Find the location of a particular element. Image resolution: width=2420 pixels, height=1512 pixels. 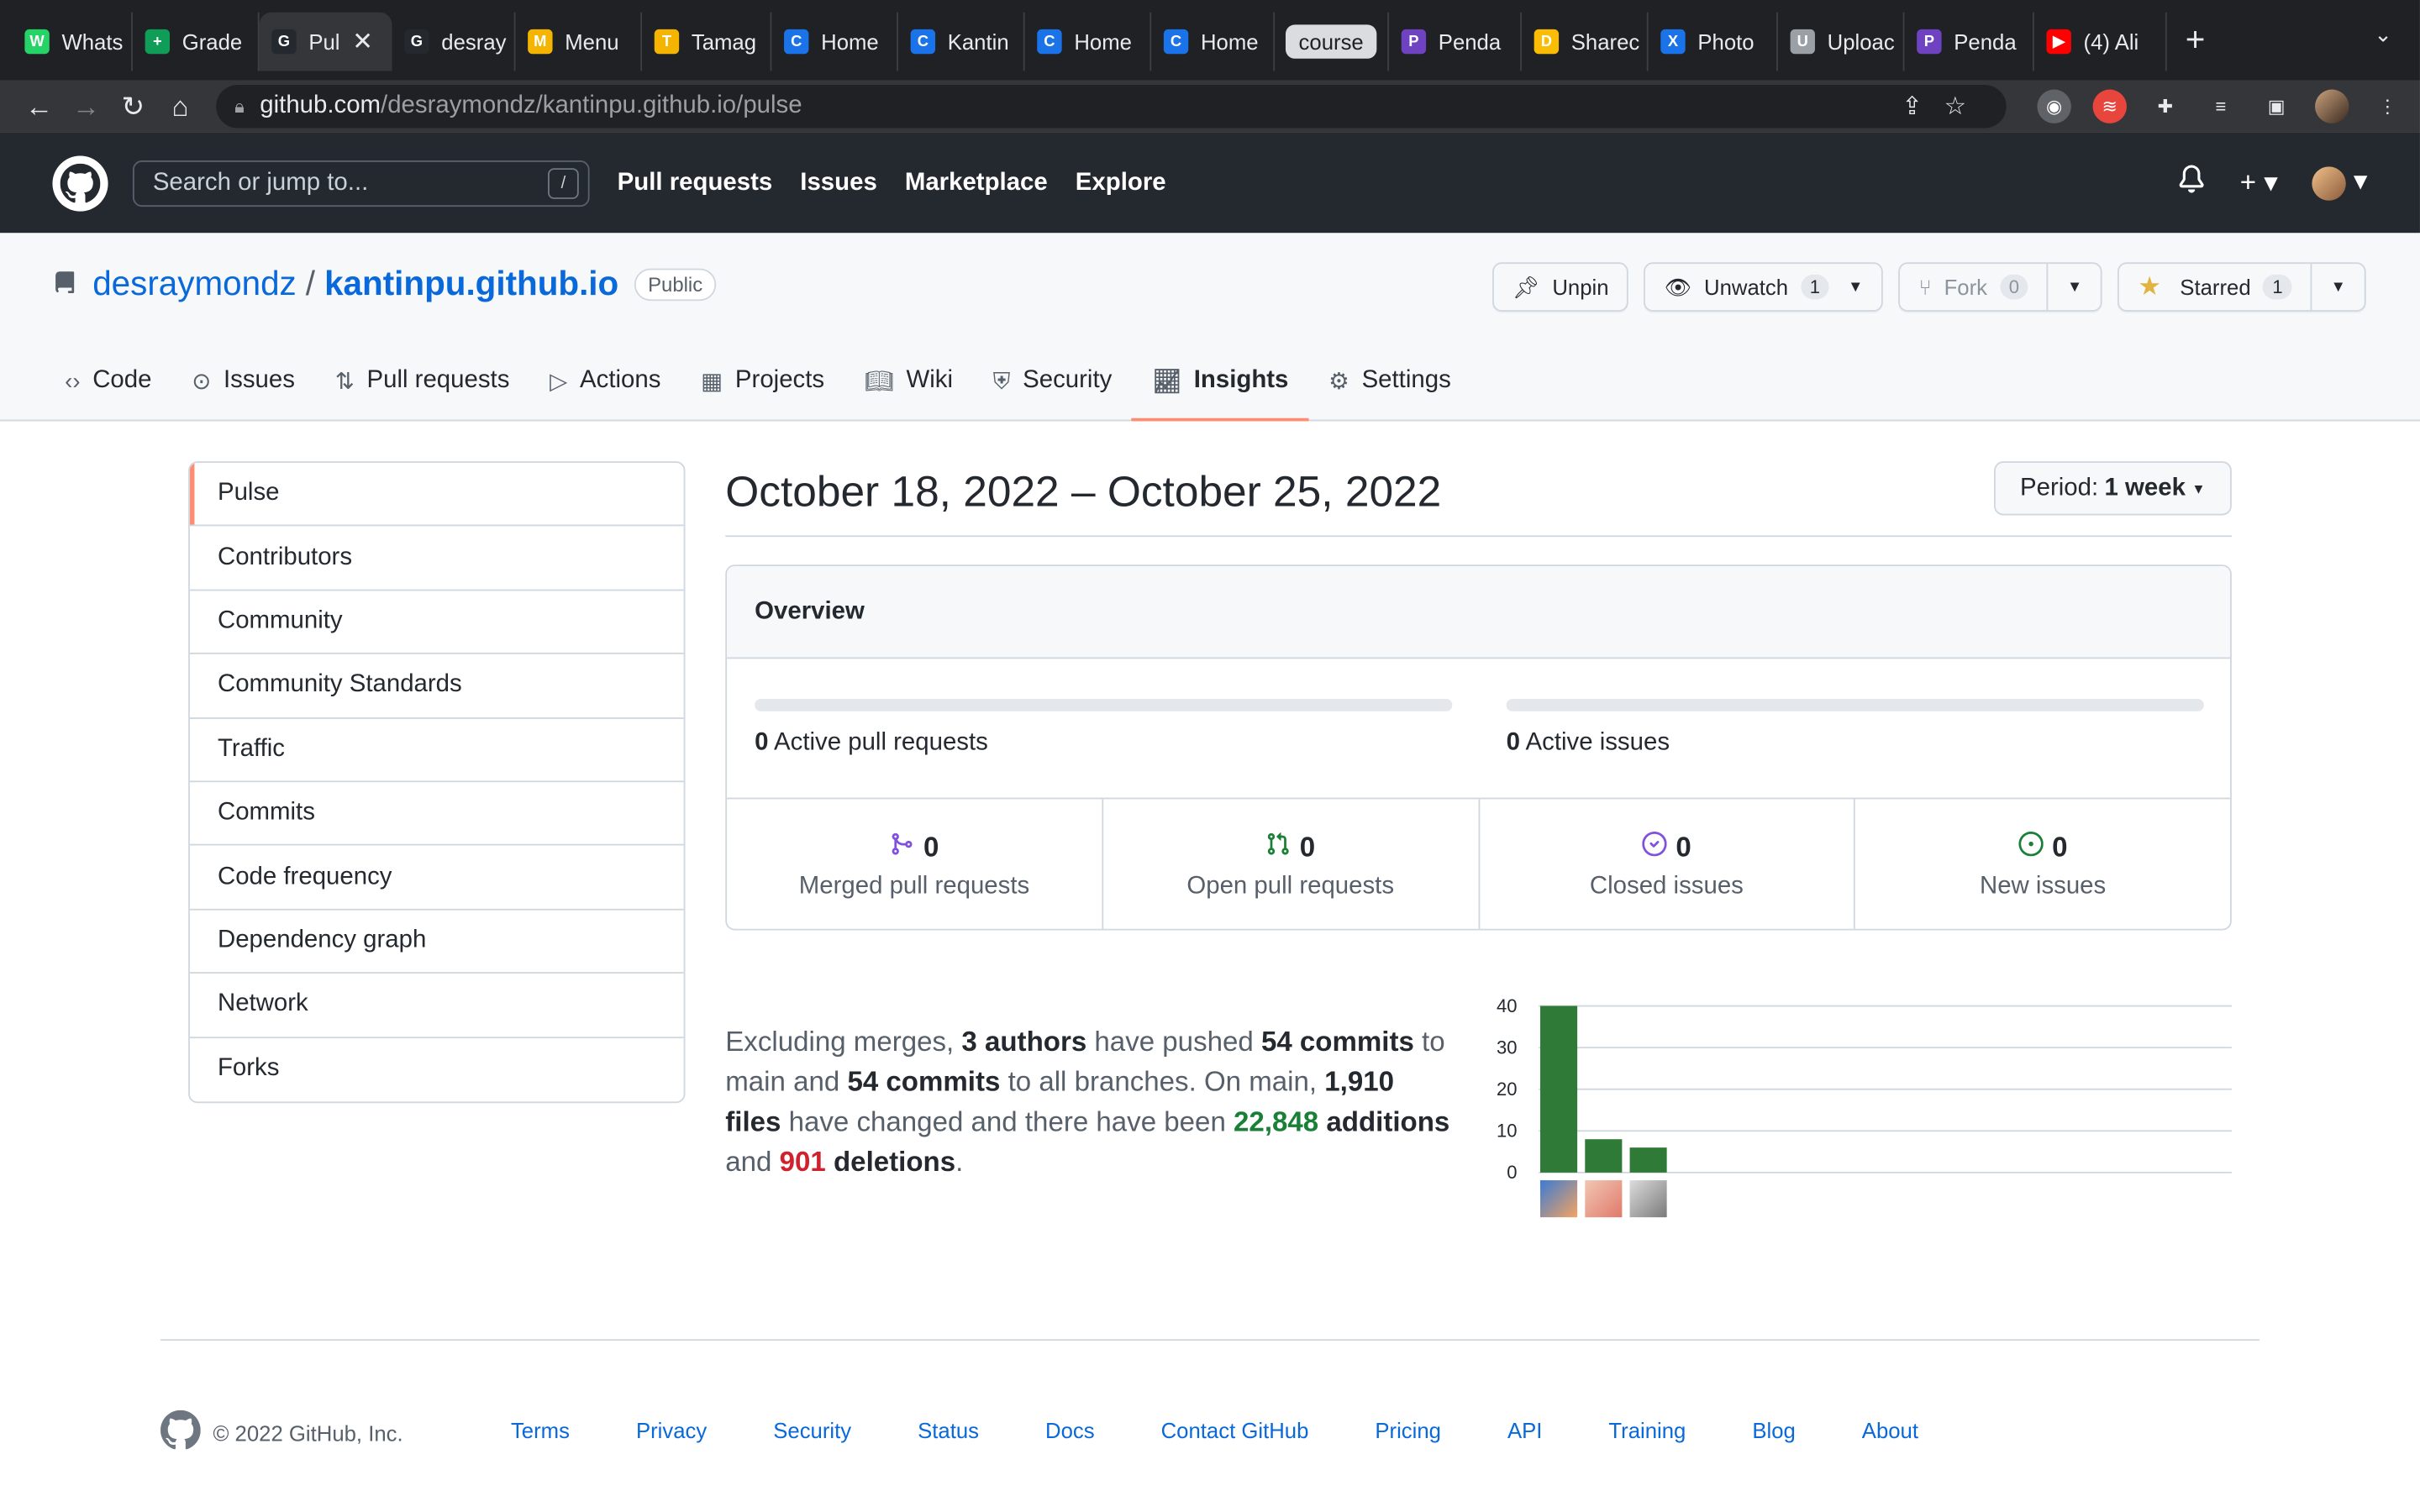

repo-owner-link: desraymondz is located at coordinates (195, 284).